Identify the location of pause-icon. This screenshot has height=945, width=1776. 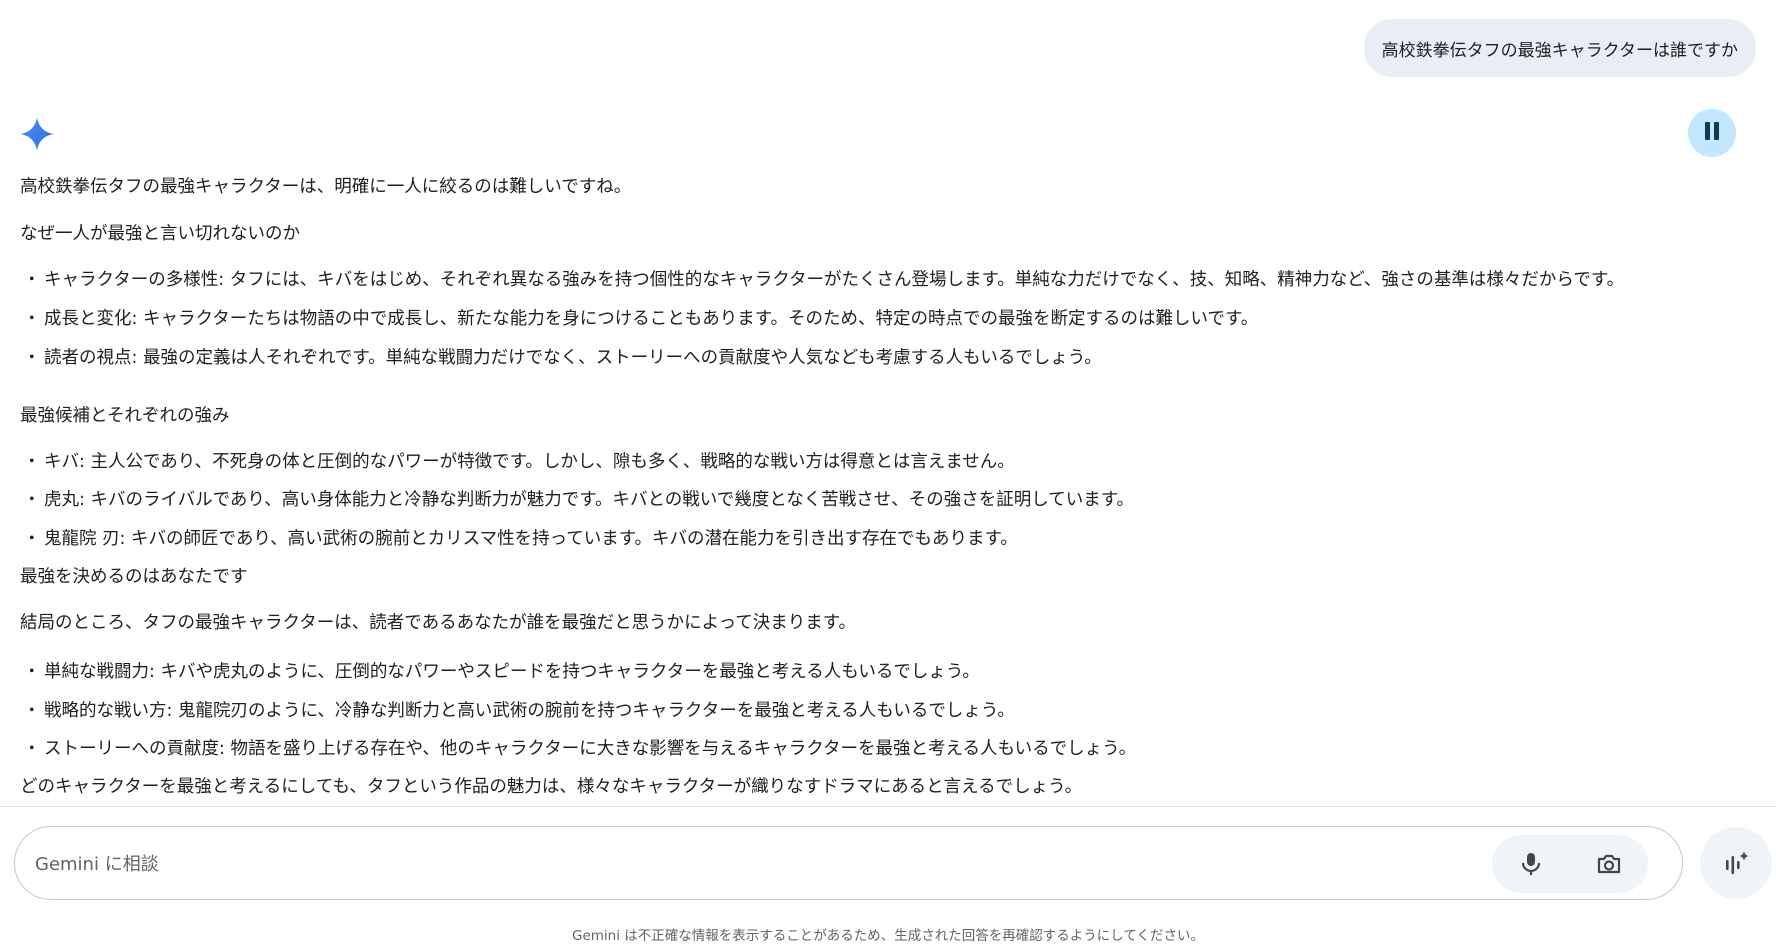
(1712, 133).